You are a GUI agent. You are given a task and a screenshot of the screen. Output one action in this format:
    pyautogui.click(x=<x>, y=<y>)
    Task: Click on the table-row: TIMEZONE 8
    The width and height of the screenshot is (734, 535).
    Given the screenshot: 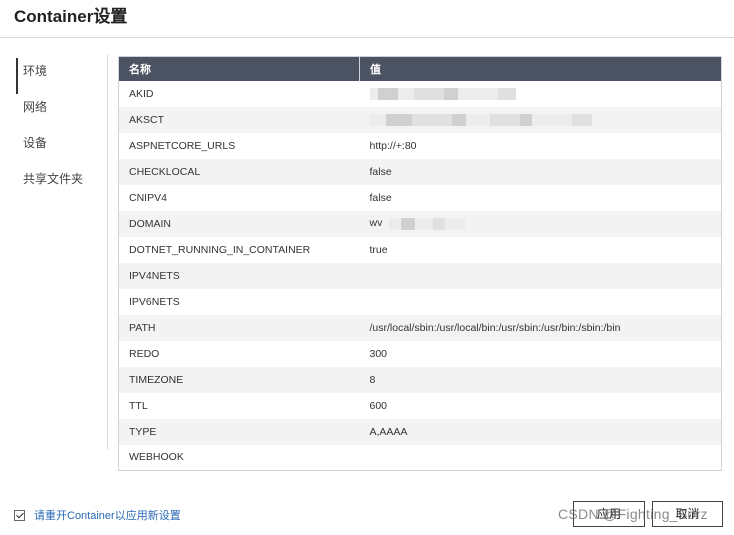 What is the action you would take?
    pyautogui.click(x=420, y=379)
    